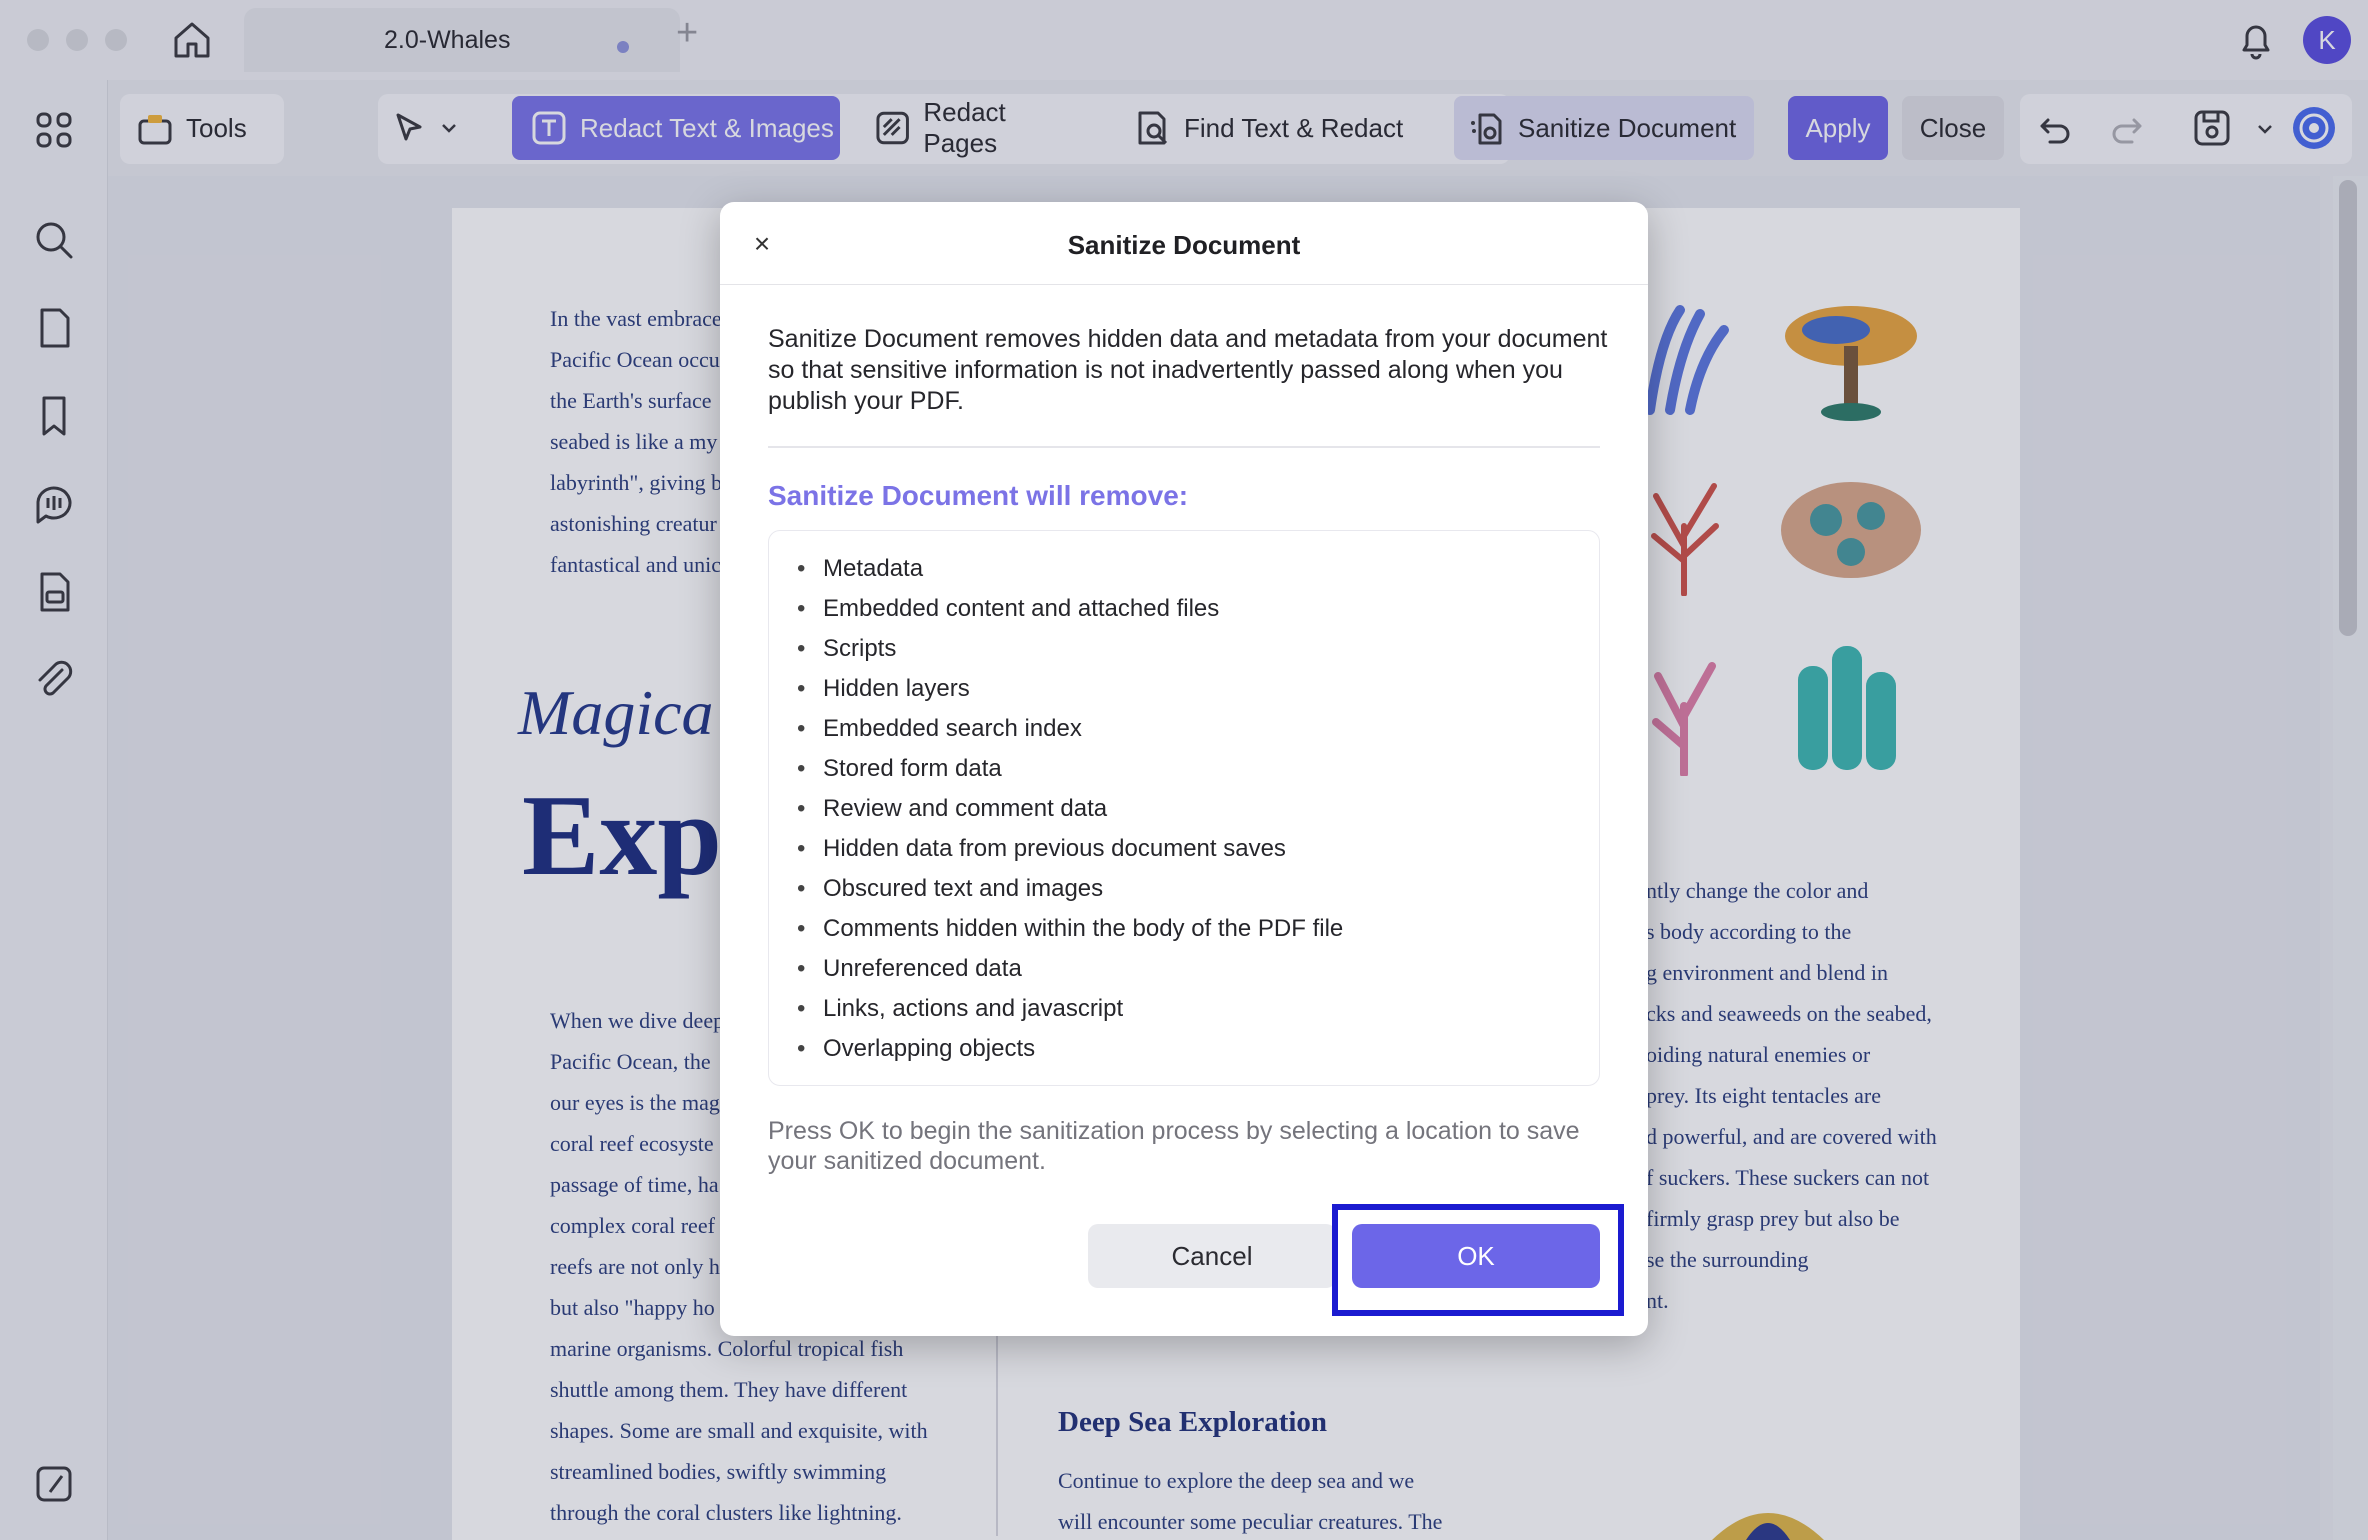  What do you see at coordinates (1476, 1256) in the screenshot?
I see `ok-button: OK` at bounding box center [1476, 1256].